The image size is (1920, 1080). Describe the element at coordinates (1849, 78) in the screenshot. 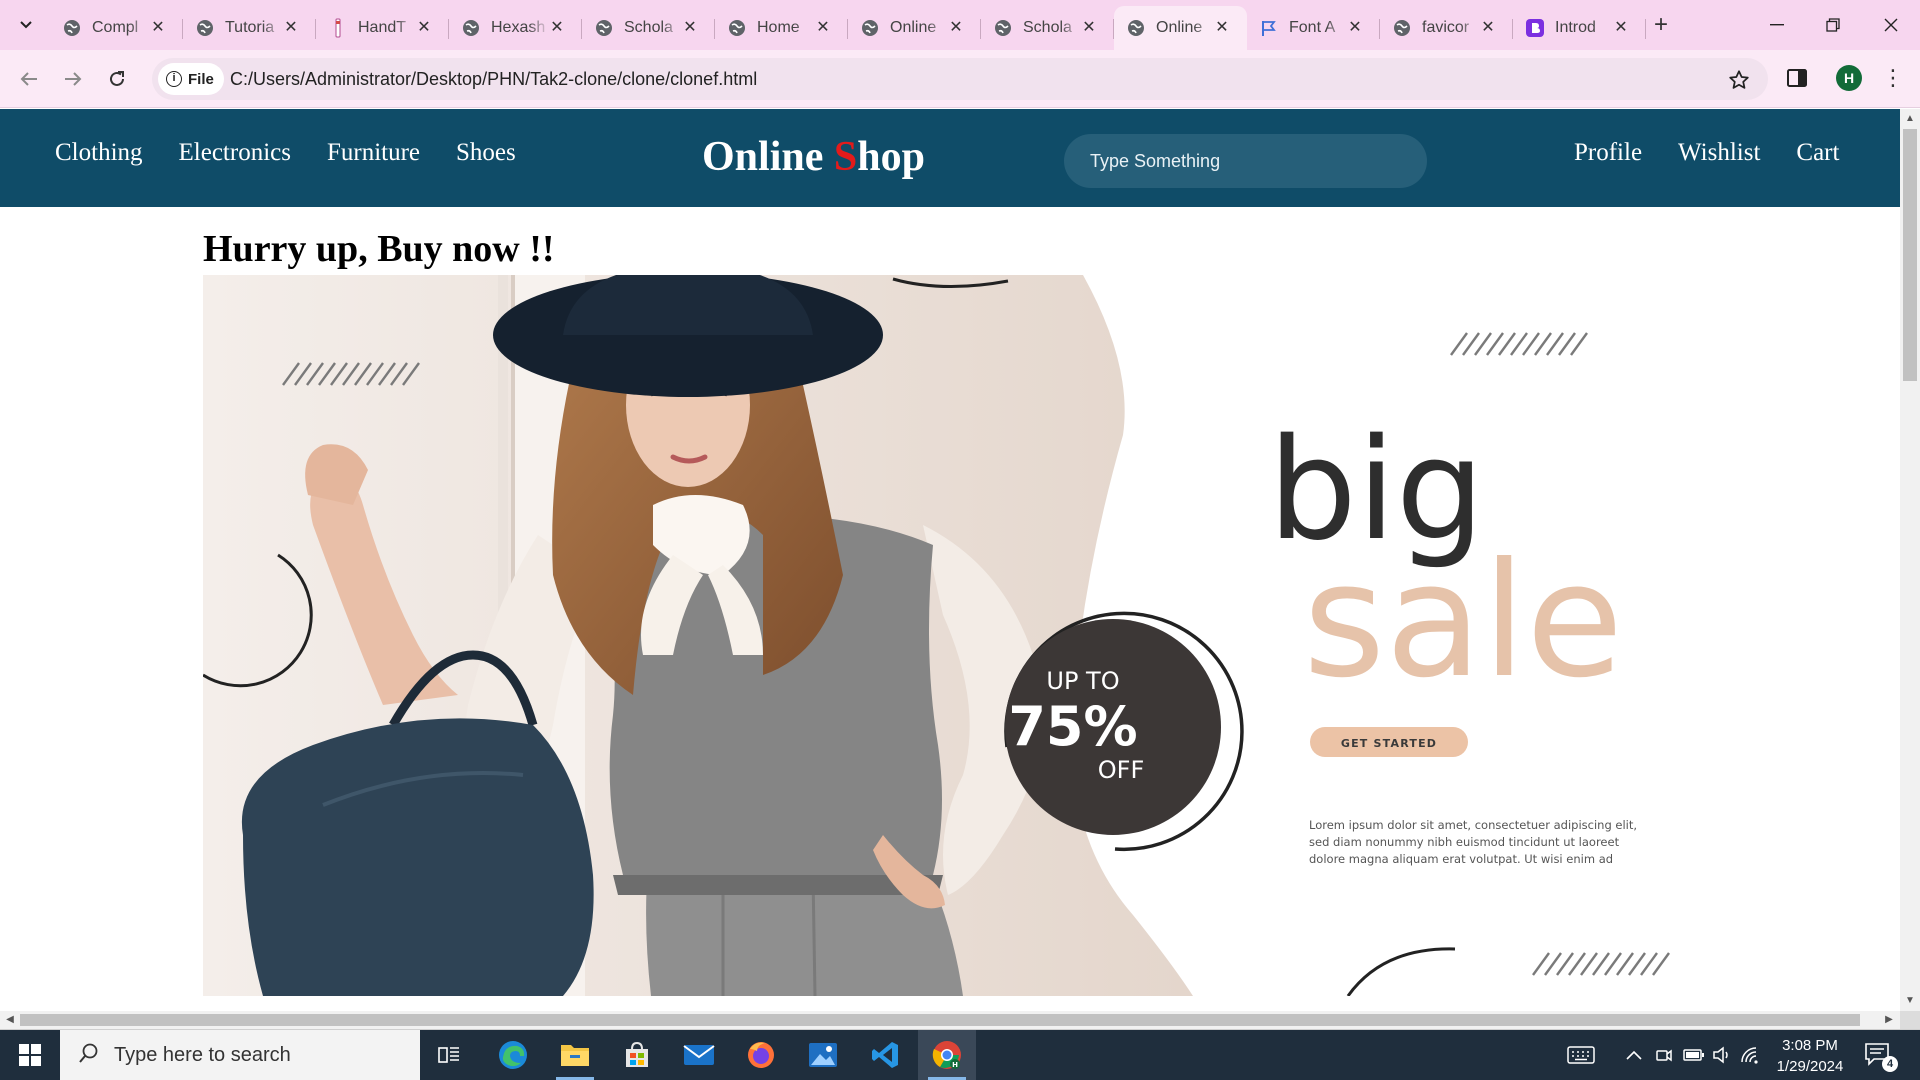

I see `profile-avatar: H` at that location.